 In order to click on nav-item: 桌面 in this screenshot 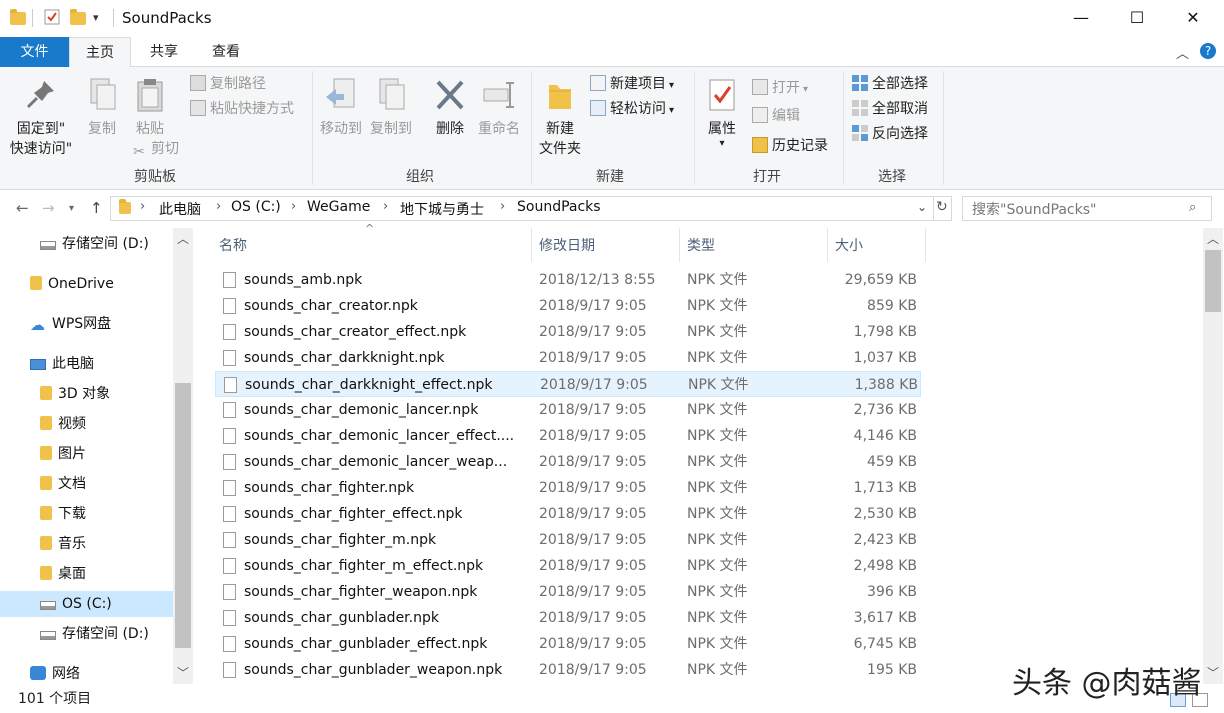, I will do `click(86, 574)`.